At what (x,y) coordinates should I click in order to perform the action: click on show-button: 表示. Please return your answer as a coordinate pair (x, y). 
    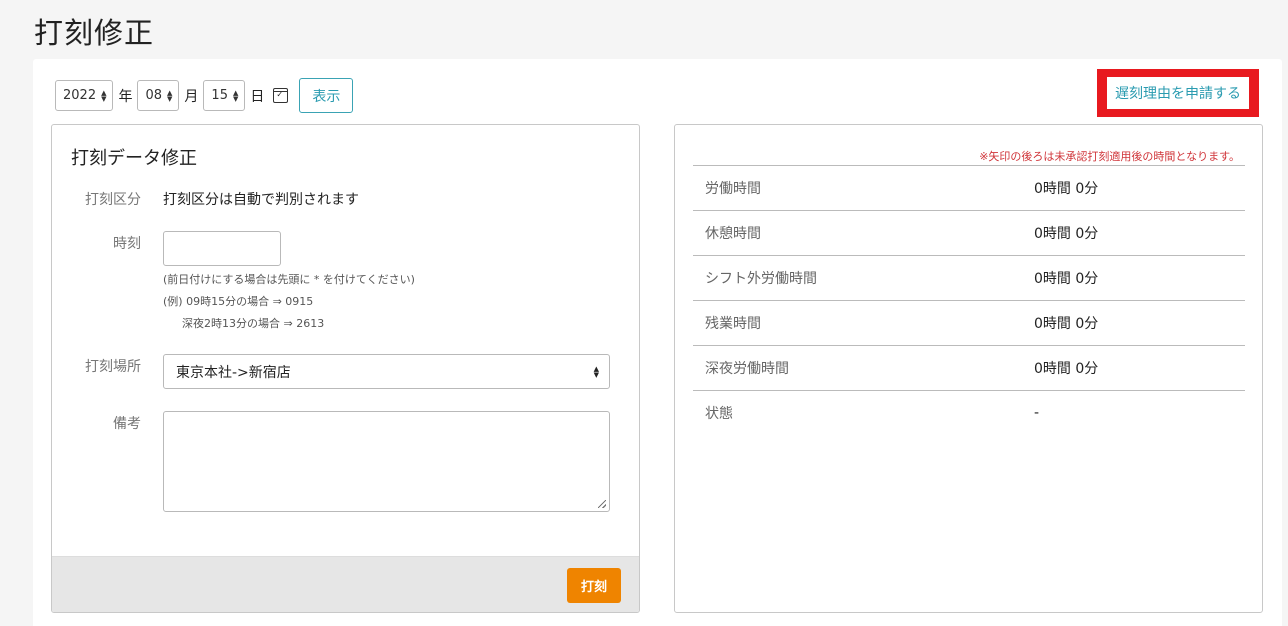
    Looking at the image, I should click on (326, 95).